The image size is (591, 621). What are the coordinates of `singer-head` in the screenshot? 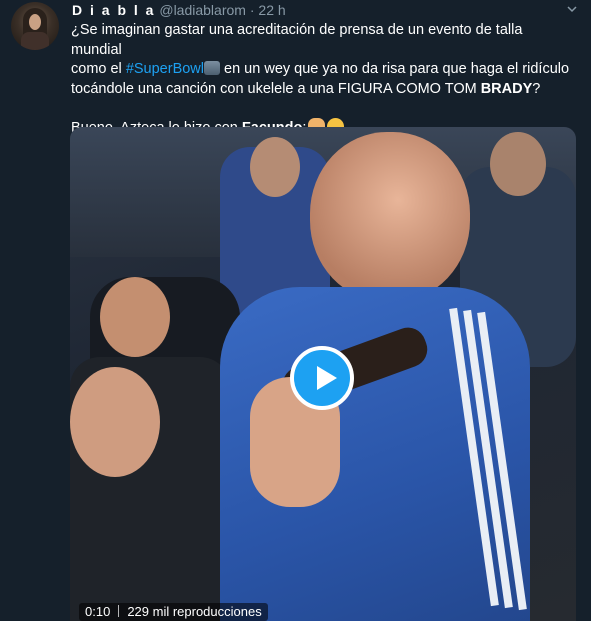 It's located at (390, 217).